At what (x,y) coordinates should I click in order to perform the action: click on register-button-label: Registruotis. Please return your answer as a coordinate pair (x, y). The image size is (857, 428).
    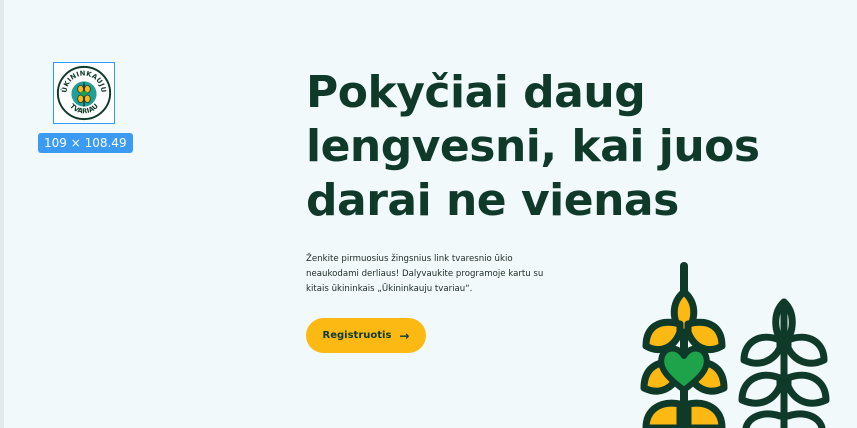
    Looking at the image, I should click on (357, 335).